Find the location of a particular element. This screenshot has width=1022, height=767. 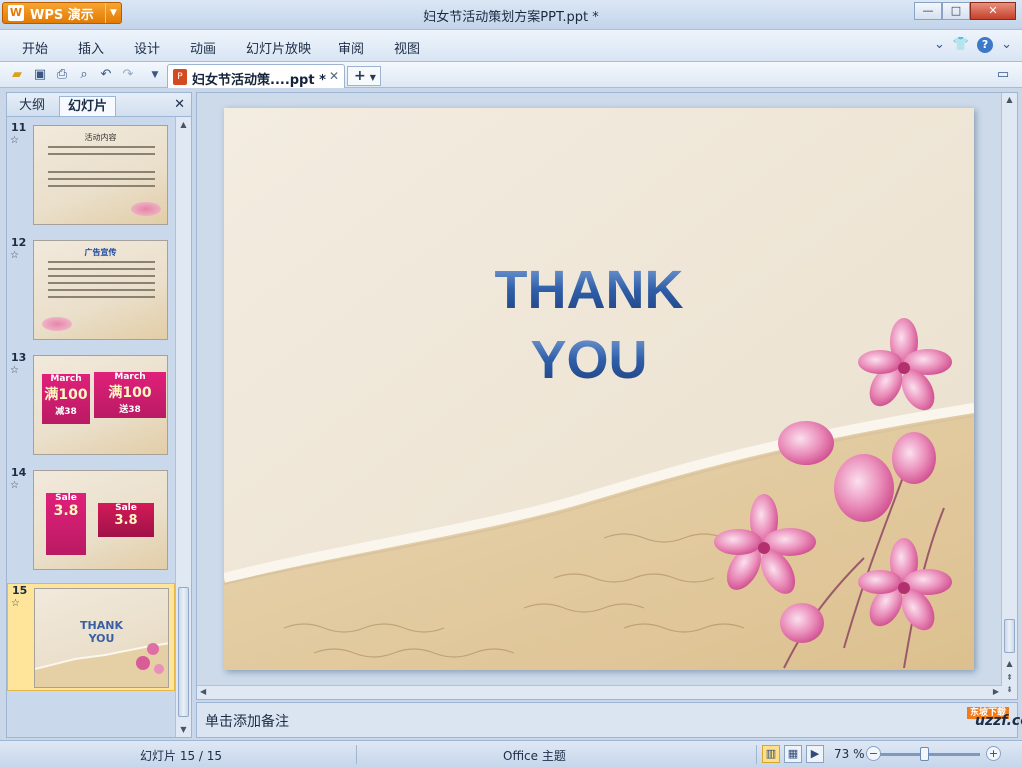

scroll-right-icon: ▶ is located at coordinates (996, 691).